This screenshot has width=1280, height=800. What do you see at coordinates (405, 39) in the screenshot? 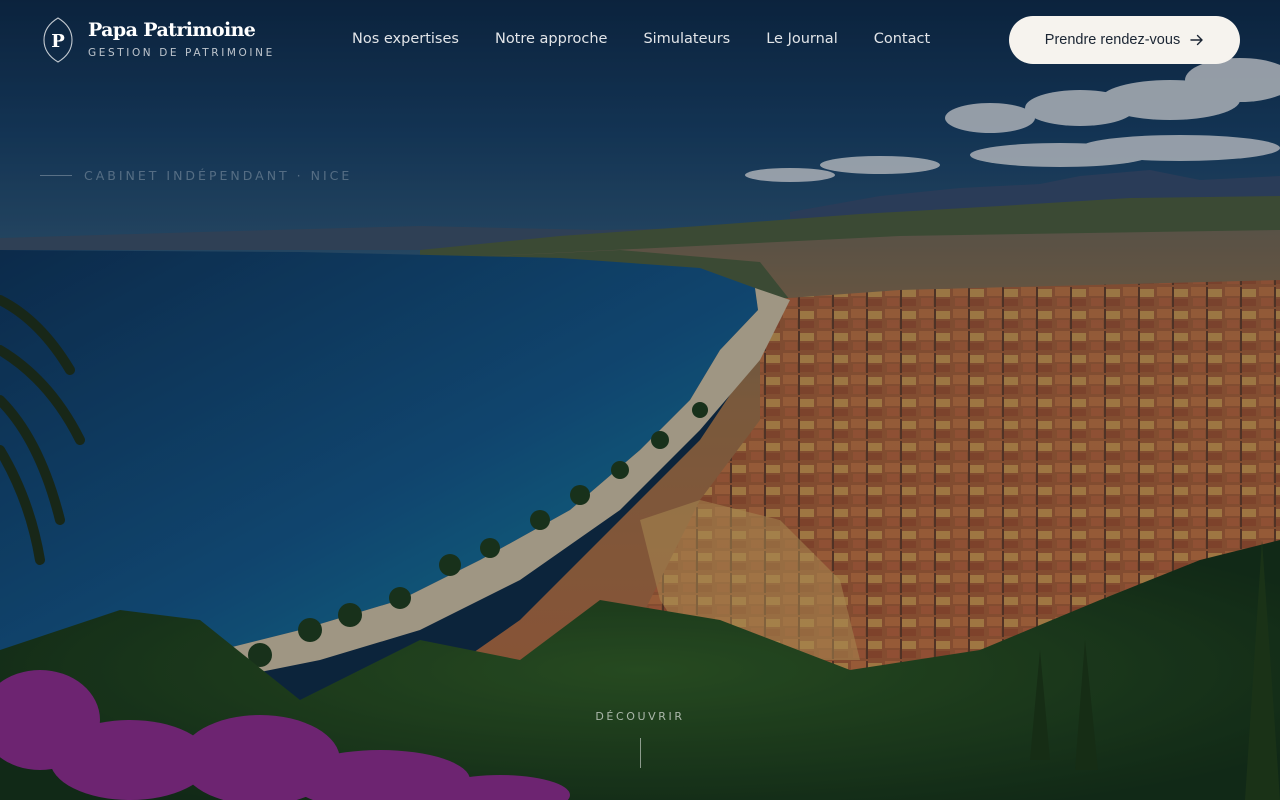
I see `nav-item-expertises: Nos expertises` at bounding box center [405, 39].